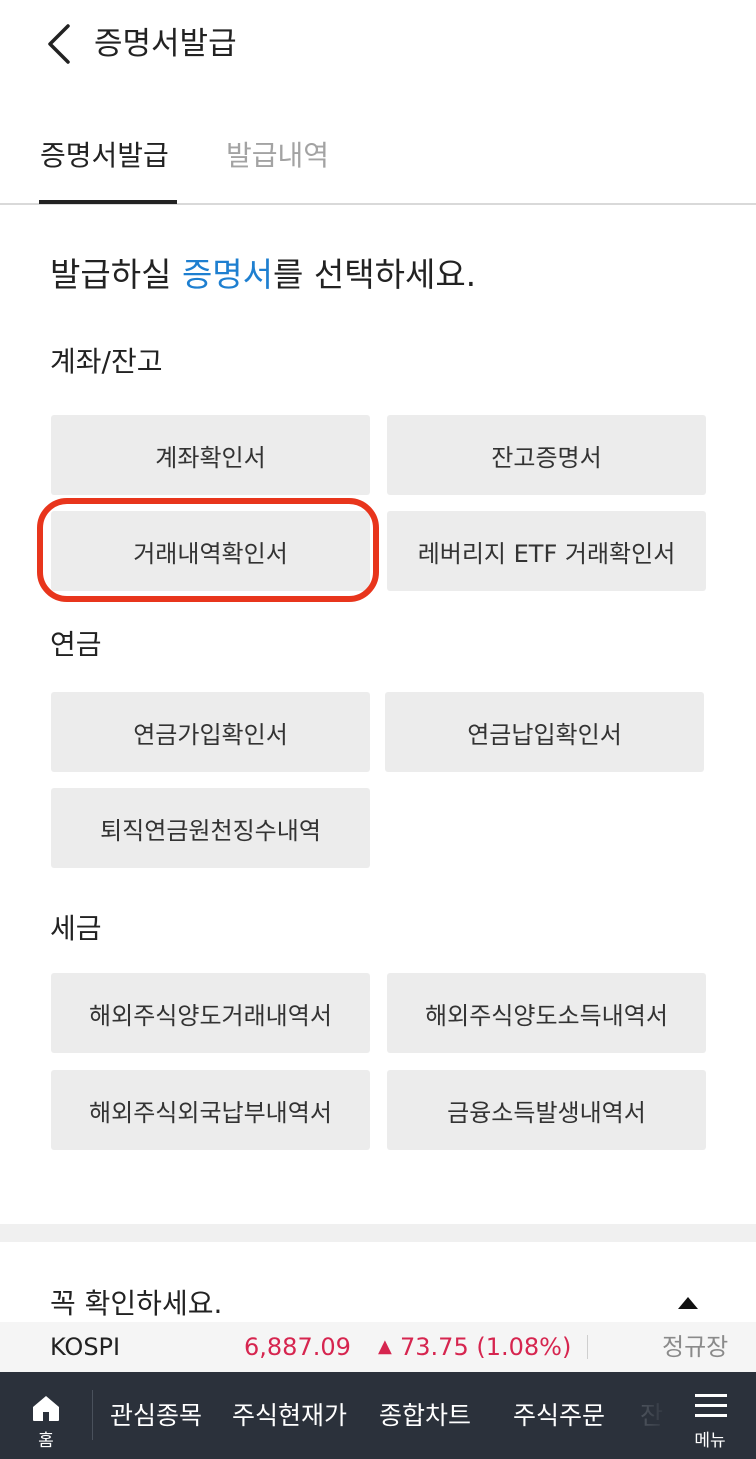  I want to click on bottom-navigation: 홈 관심종목 주식현재가 종합차트 주식주문 잔 메뉴, so click(378, 1415).